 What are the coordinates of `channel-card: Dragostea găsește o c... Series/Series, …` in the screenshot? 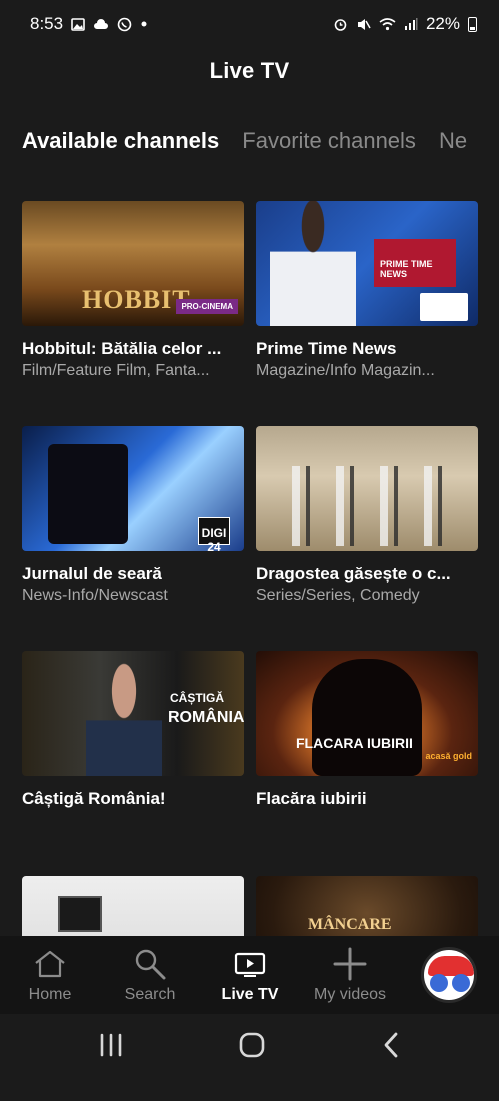 It's located at (367, 538).